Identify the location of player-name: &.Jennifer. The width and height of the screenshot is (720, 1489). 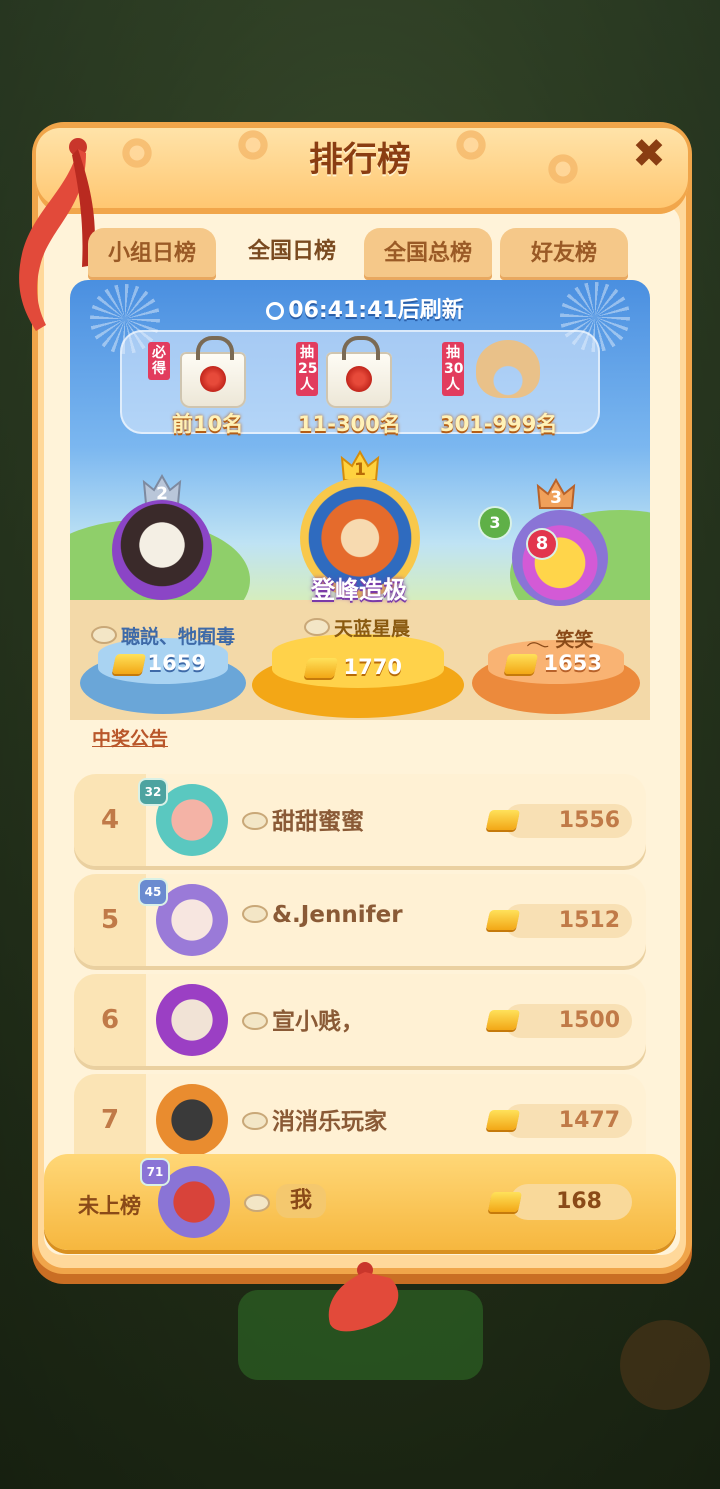
(322, 915).